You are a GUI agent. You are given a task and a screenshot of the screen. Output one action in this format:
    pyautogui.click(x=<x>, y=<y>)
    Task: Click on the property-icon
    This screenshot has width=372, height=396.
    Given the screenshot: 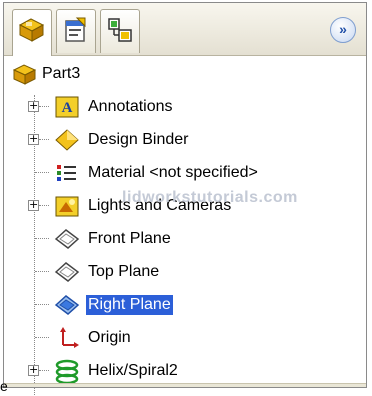 What is the action you would take?
    pyautogui.click(x=75, y=29)
    